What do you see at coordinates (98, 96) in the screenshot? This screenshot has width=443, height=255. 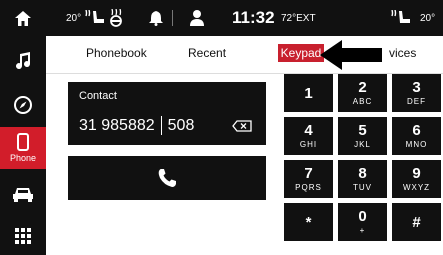 I see `contact-label: Contact` at bounding box center [98, 96].